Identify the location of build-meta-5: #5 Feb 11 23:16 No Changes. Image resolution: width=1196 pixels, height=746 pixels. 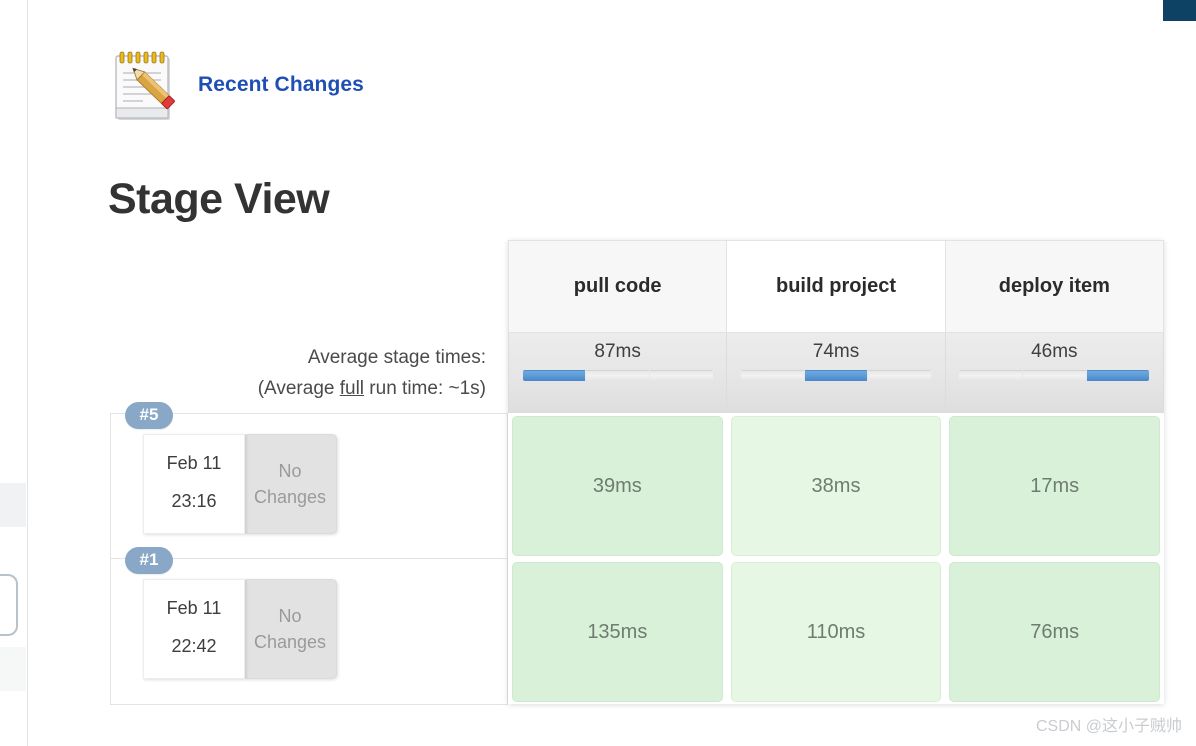
(309, 480).